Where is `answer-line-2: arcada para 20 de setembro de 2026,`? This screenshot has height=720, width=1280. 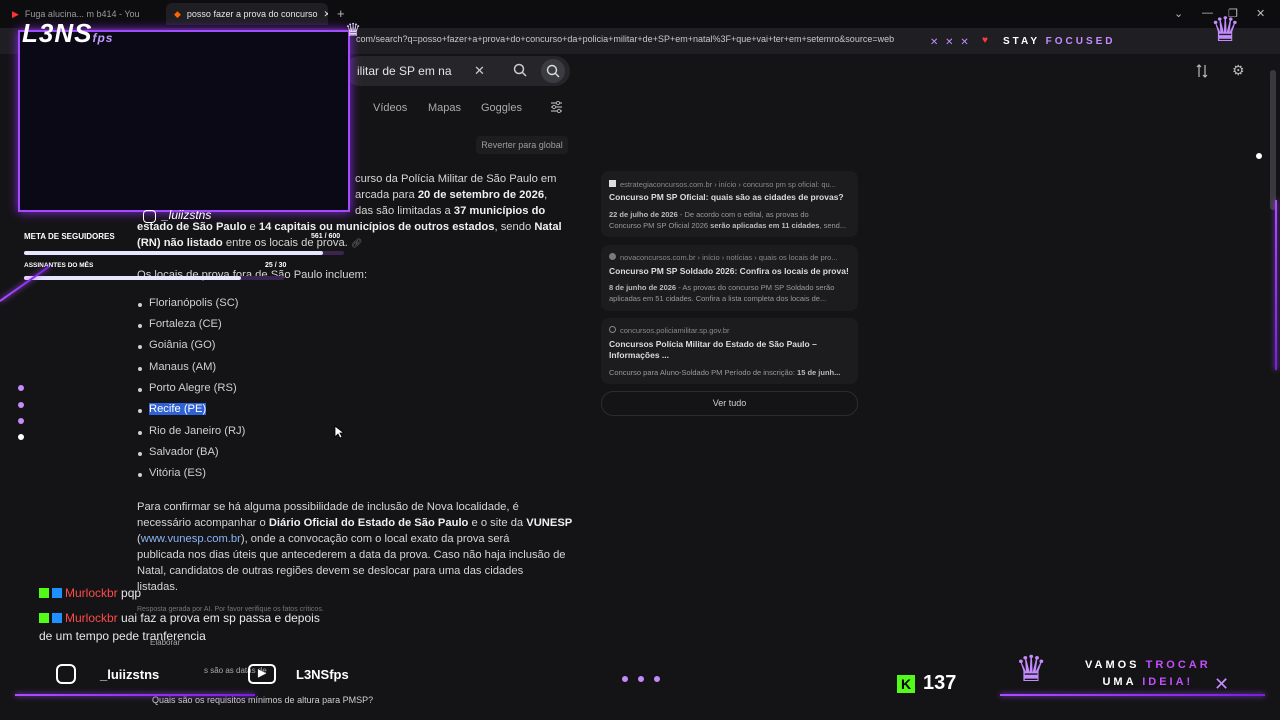 answer-line-2: arcada para 20 de setembro de 2026, is located at coordinates (451, 195).